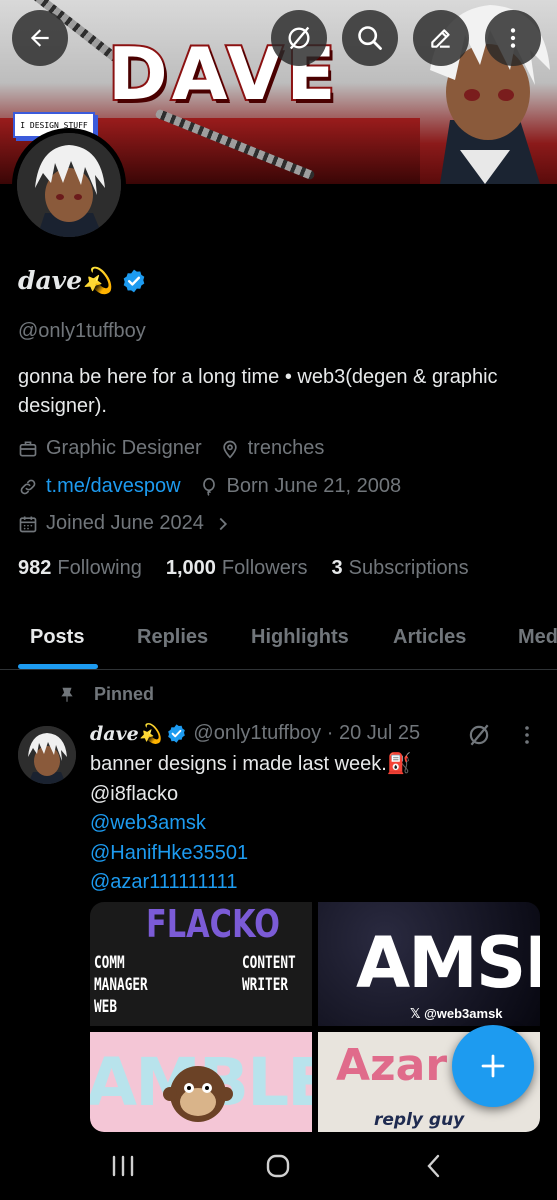 This screenshot has width=557, height=1200. What do you see at coordinates (82, 331) in the screenshot?
I see `profile-handle: @only1tuffboy` at bounding box center [82, 331].